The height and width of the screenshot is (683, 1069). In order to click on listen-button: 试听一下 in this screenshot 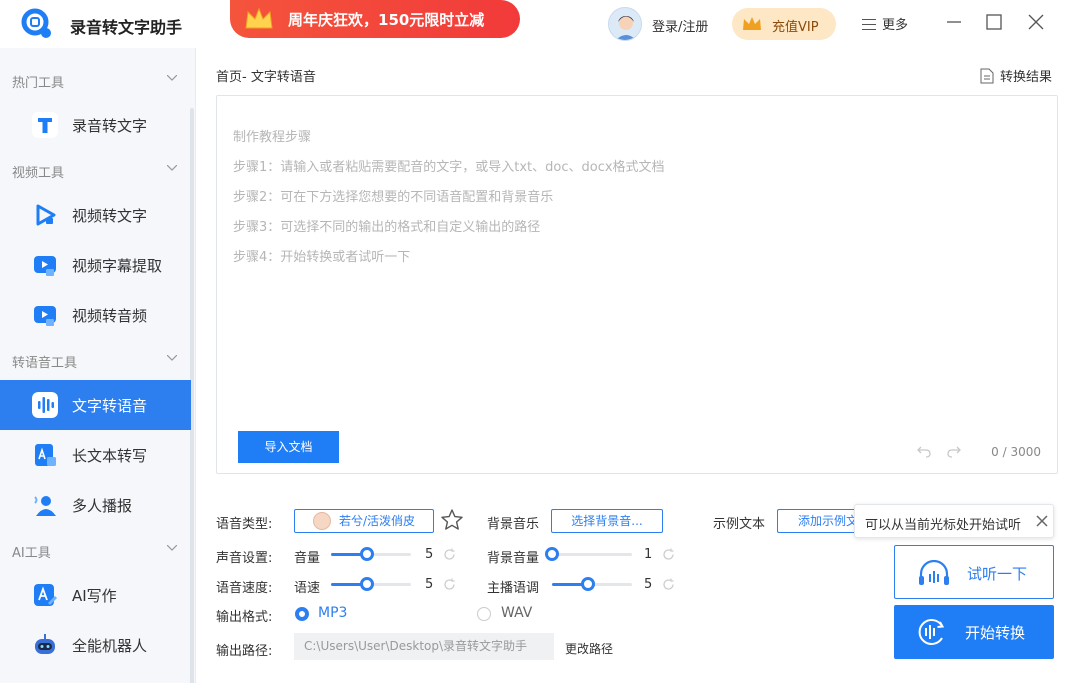, I will do `click(974, 572)`.